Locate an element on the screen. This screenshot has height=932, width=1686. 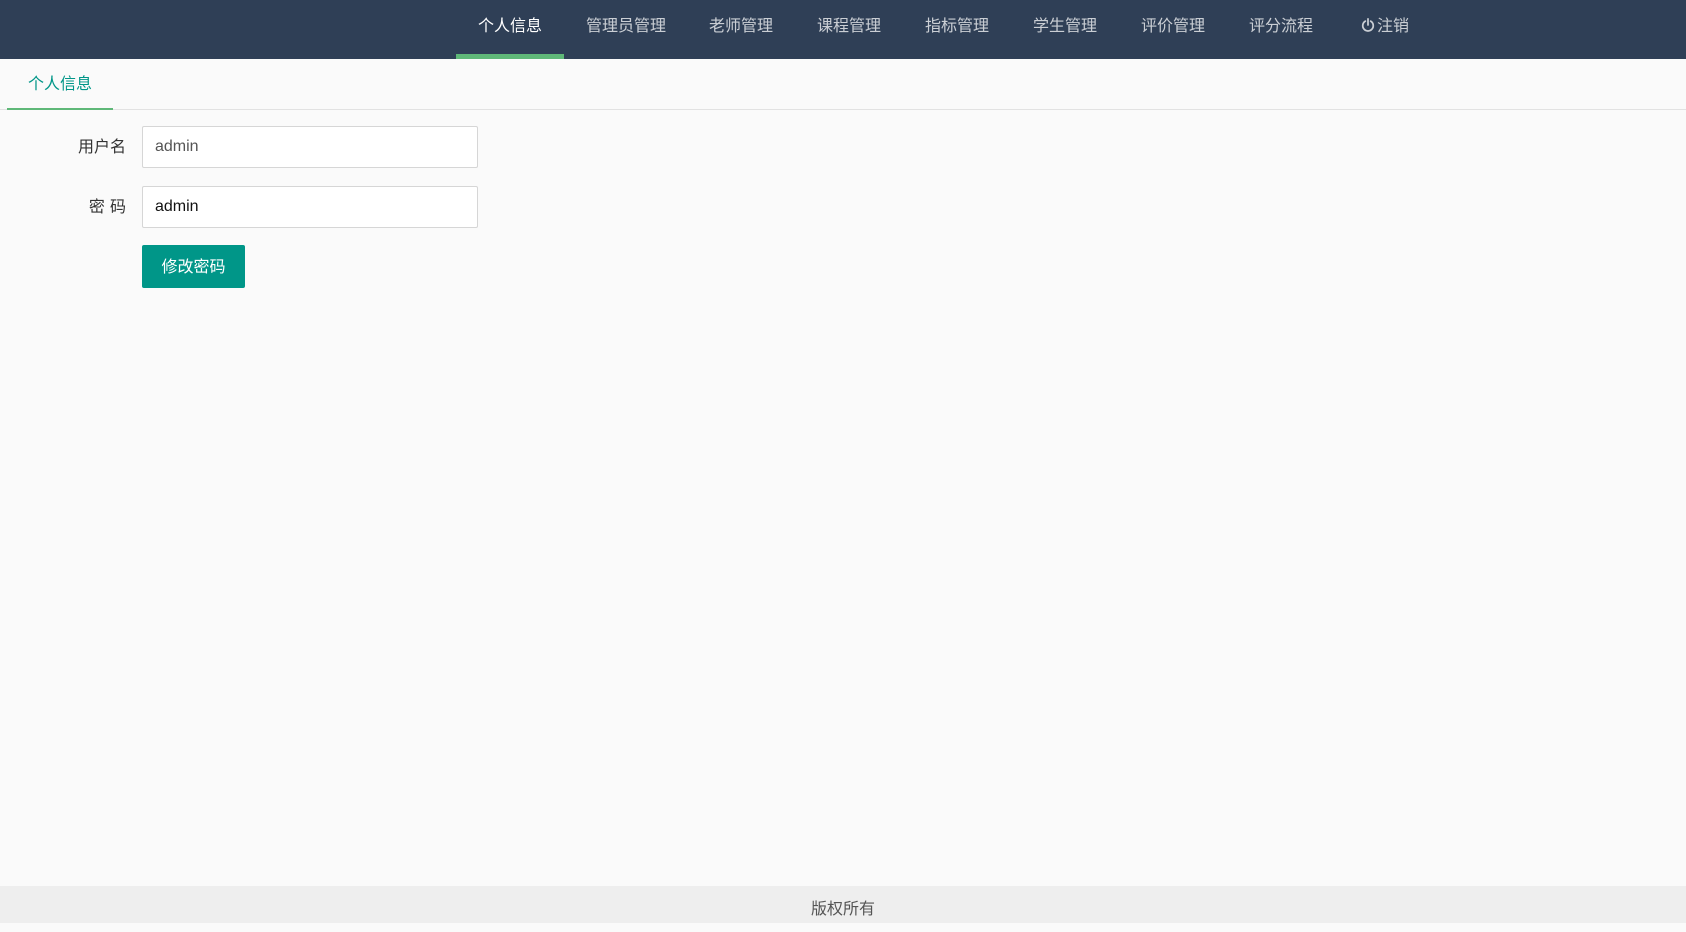
main-nav: 个人信息 管理员管理 老师管理 课程管理 指标管理 学生管理 评价管理 评分流程 is located at coordinates (843, 29).